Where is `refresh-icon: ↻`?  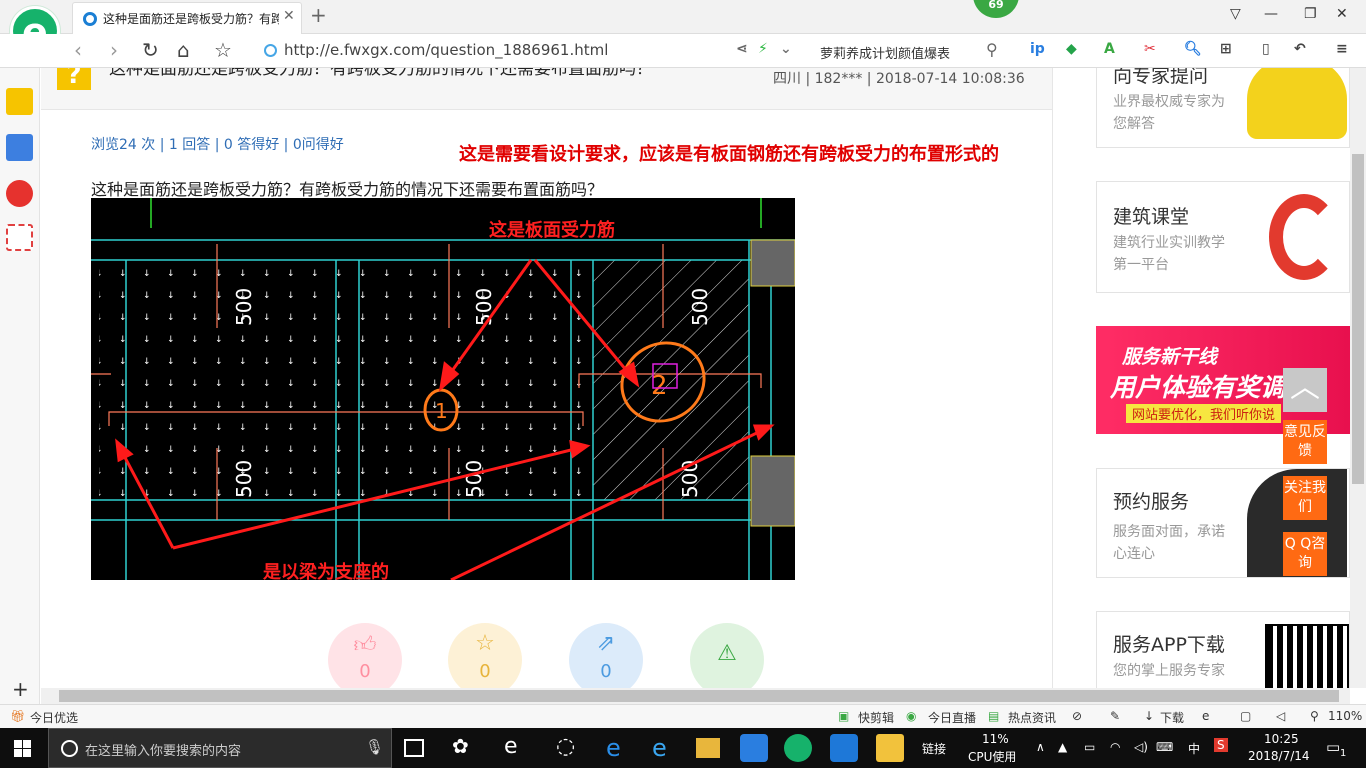
refresh-icon: ↻ is located at coordinates (150, 50).